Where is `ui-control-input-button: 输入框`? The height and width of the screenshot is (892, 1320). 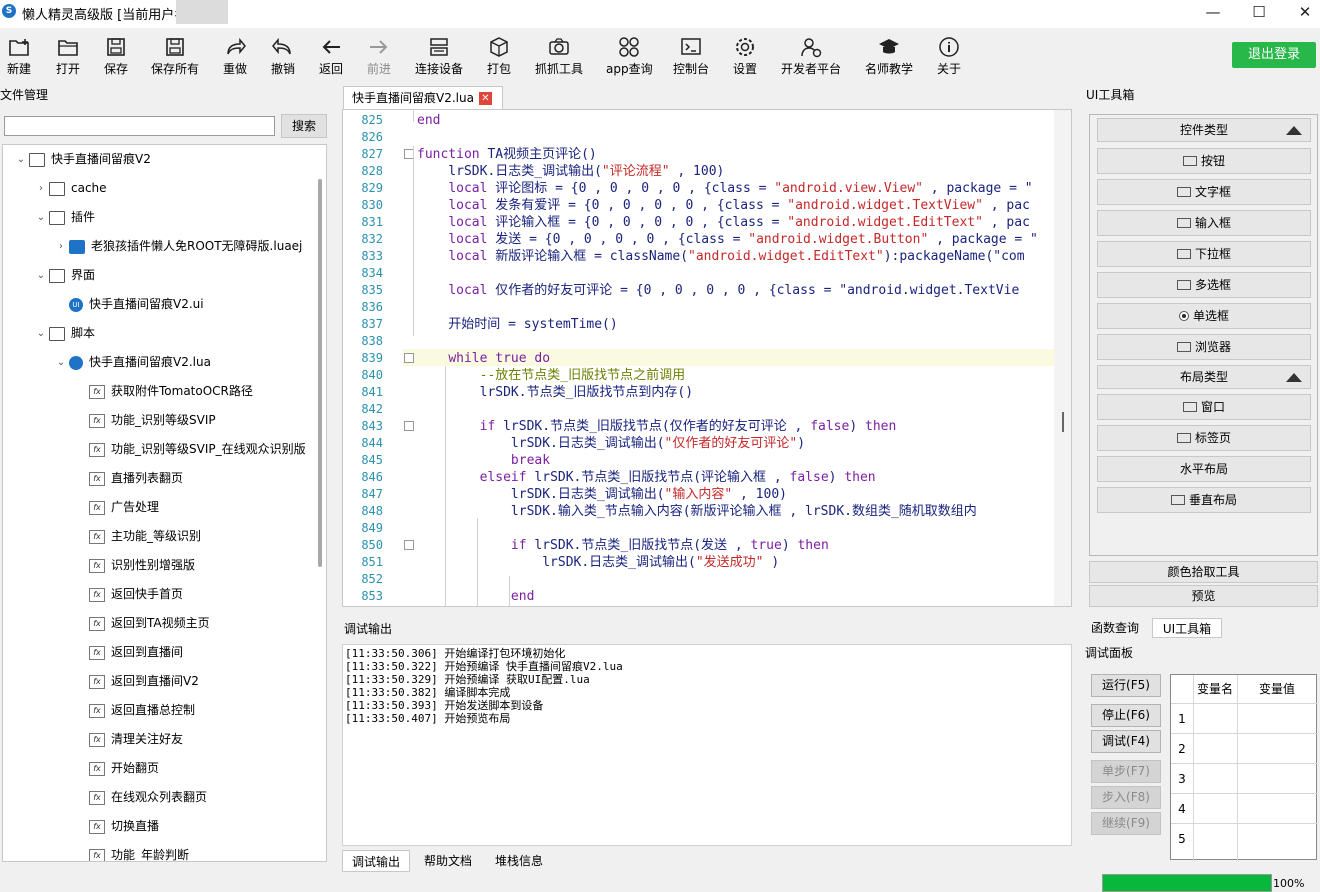
ui-control-input-button: 输入框 is located at coordinates (1204, 223).